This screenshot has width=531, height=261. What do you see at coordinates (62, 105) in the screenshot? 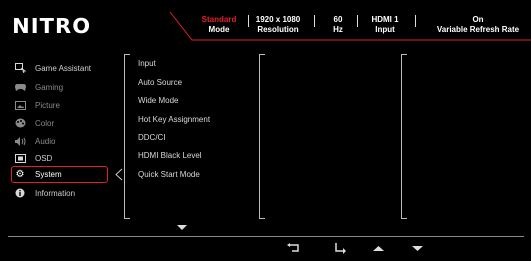
I see `sidebar-item-picture: Picture` at bounding box center [62, 105].